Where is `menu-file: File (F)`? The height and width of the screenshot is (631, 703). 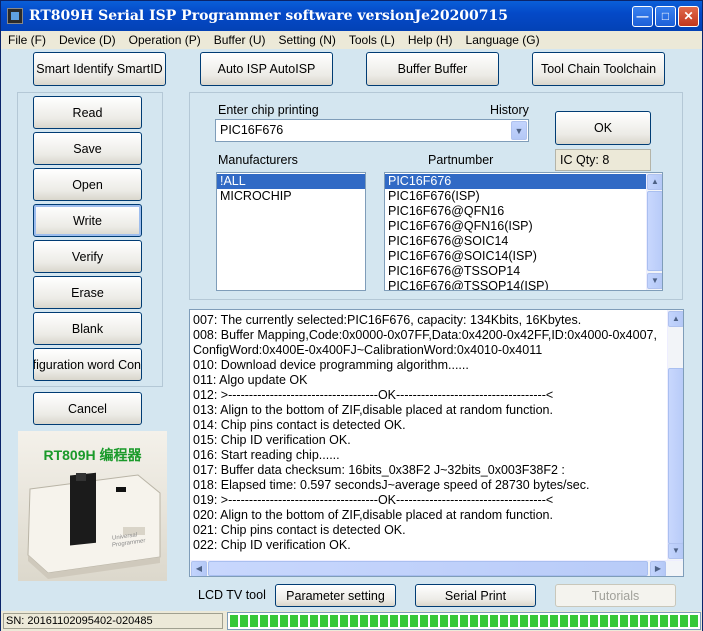
menu-file: File (F) is located at coordinates (26, 39).